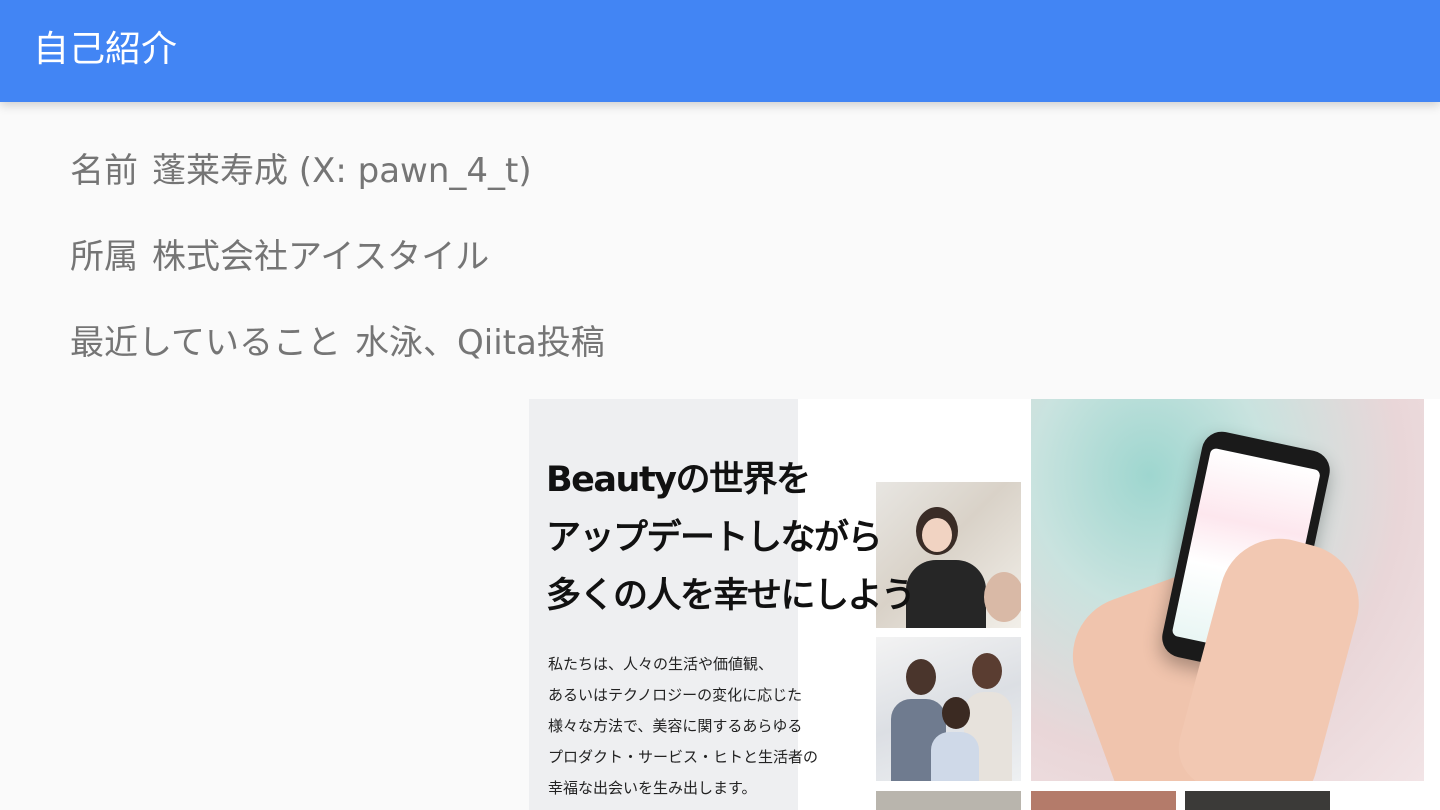  What do you see at coordinates (104, 171) in the screenshot?
I see `profile-item-label: 名前` at bounding box center [104, 171].